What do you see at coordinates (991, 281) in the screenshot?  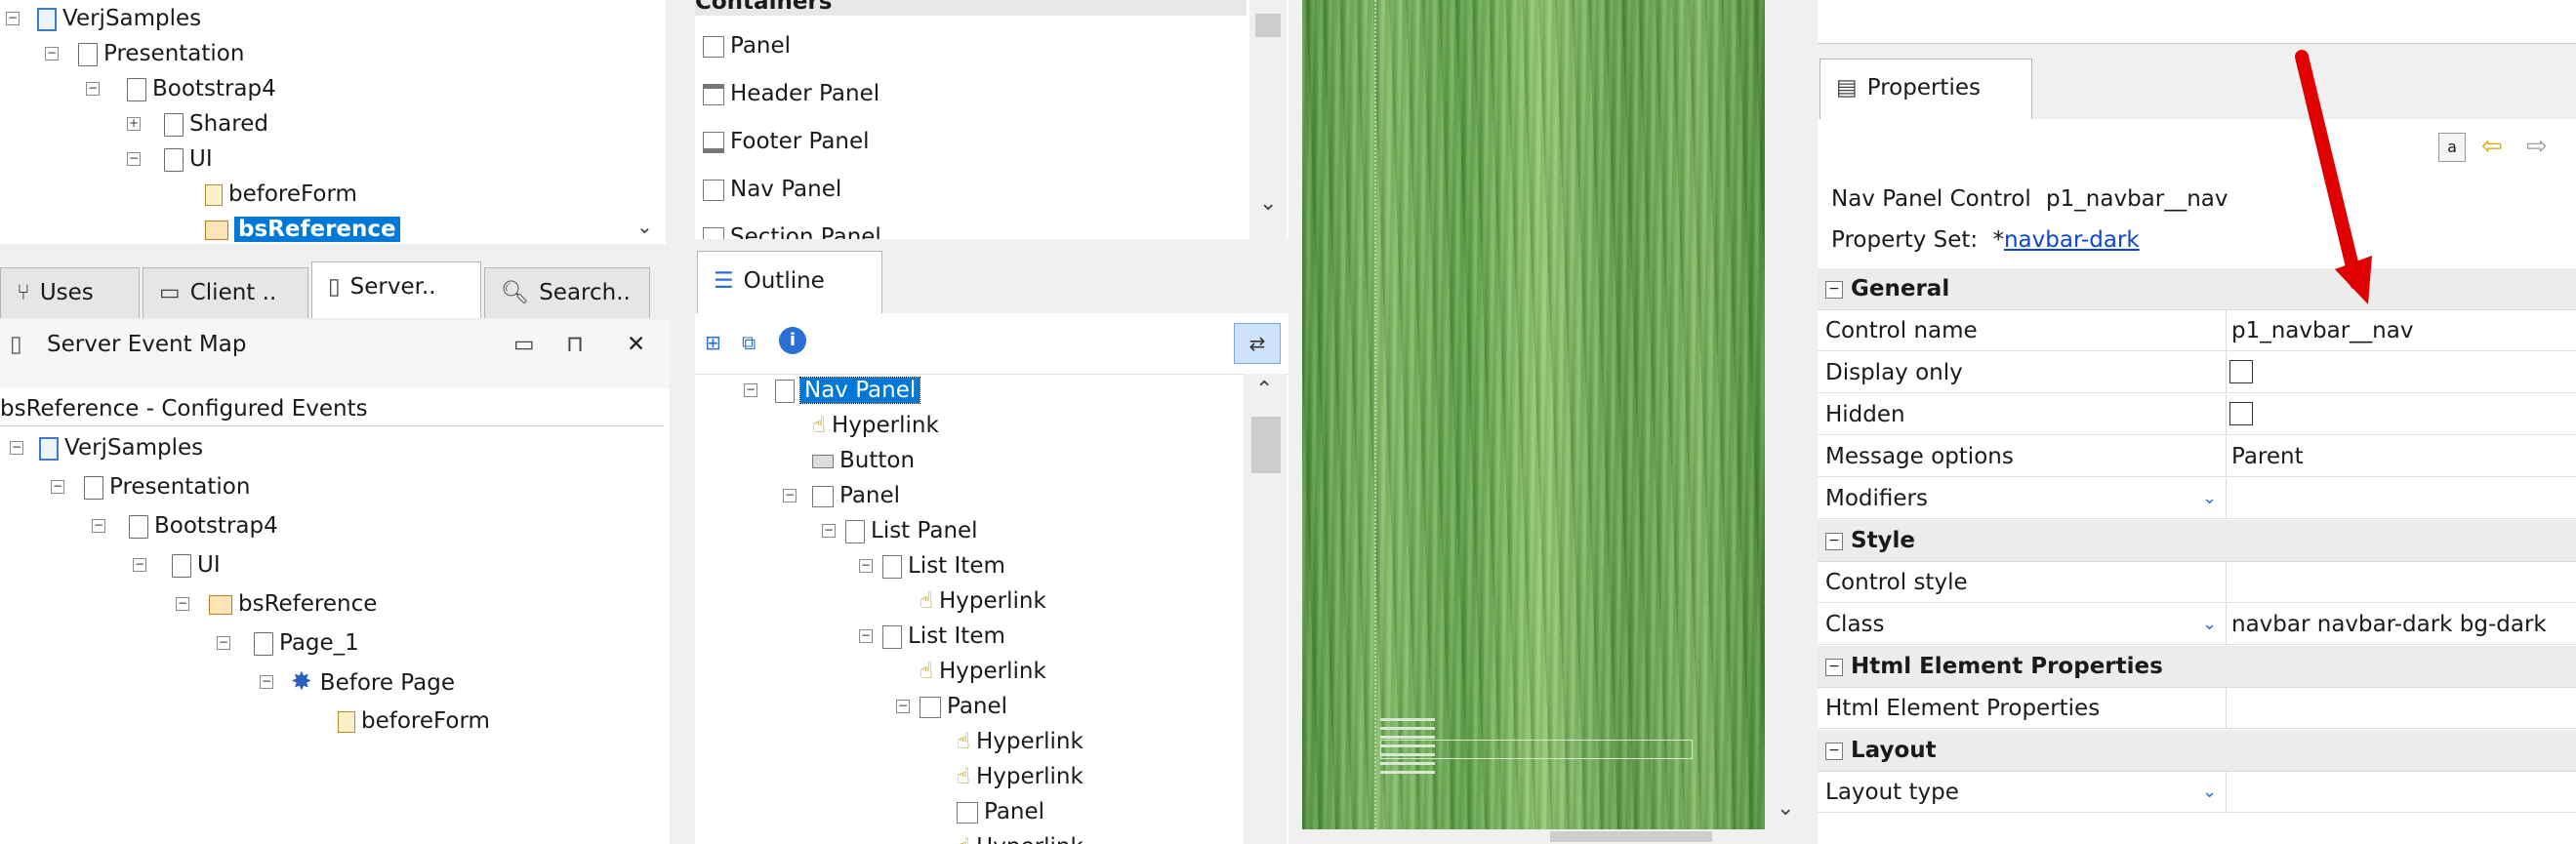 I see `outline-tab-bar: ☰ Outline` at bounding box center [991, 281].